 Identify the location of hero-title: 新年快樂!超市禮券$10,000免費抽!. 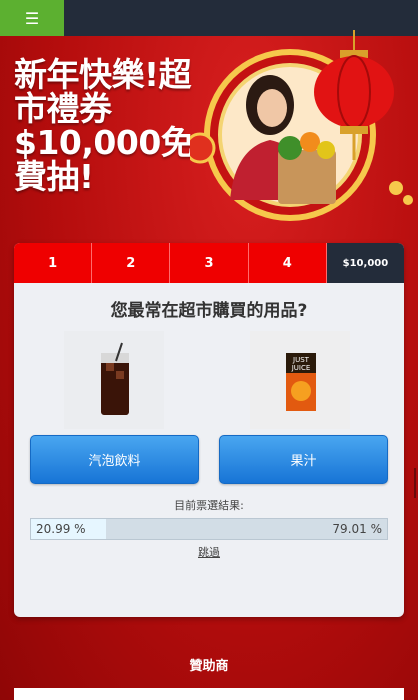
(104, 125).